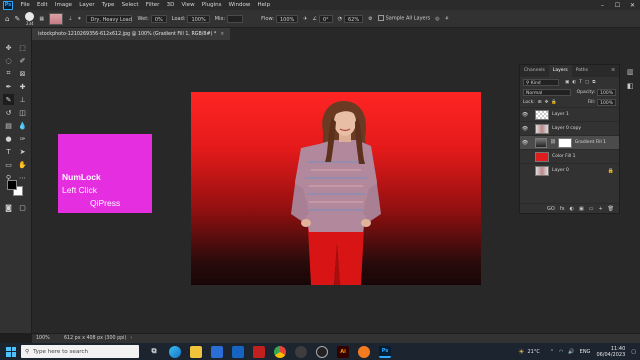 The height and width of the screenshot is (360, 640). Describe the element at coordinates (630, 72) in the screenshot. I see `history-panel-icon: ▥` at that location.